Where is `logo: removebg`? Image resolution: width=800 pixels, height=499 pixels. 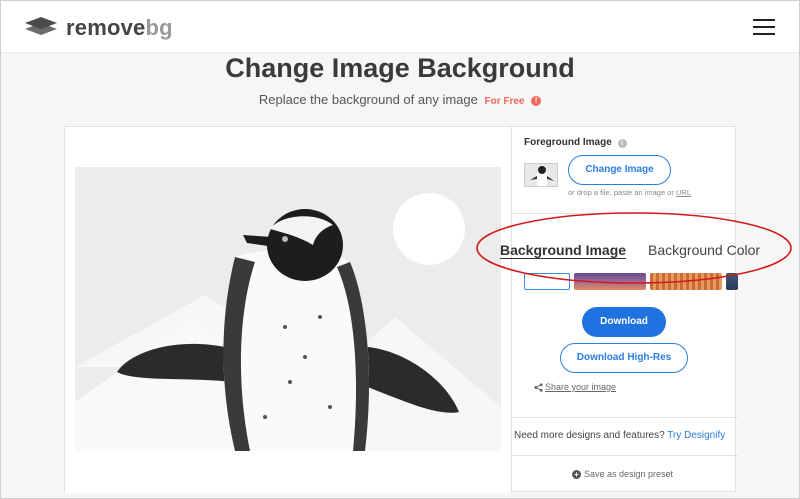
logo: removebg is located at coordinates (99, 28).